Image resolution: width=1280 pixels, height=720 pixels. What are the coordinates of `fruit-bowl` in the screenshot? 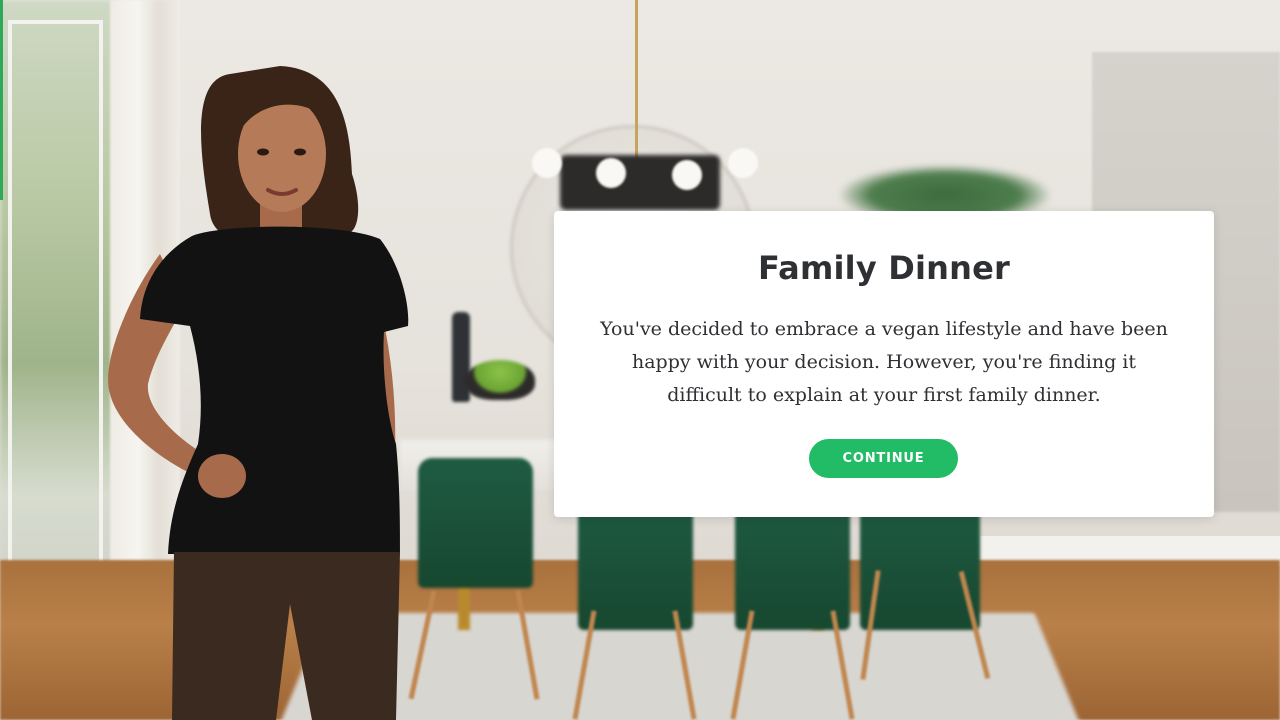 It's located at (500, 380).